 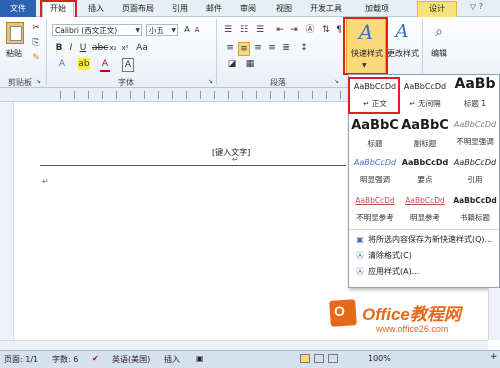 I want to click on decrease-indent-icon: ⇤, so click(x=280, y=30).